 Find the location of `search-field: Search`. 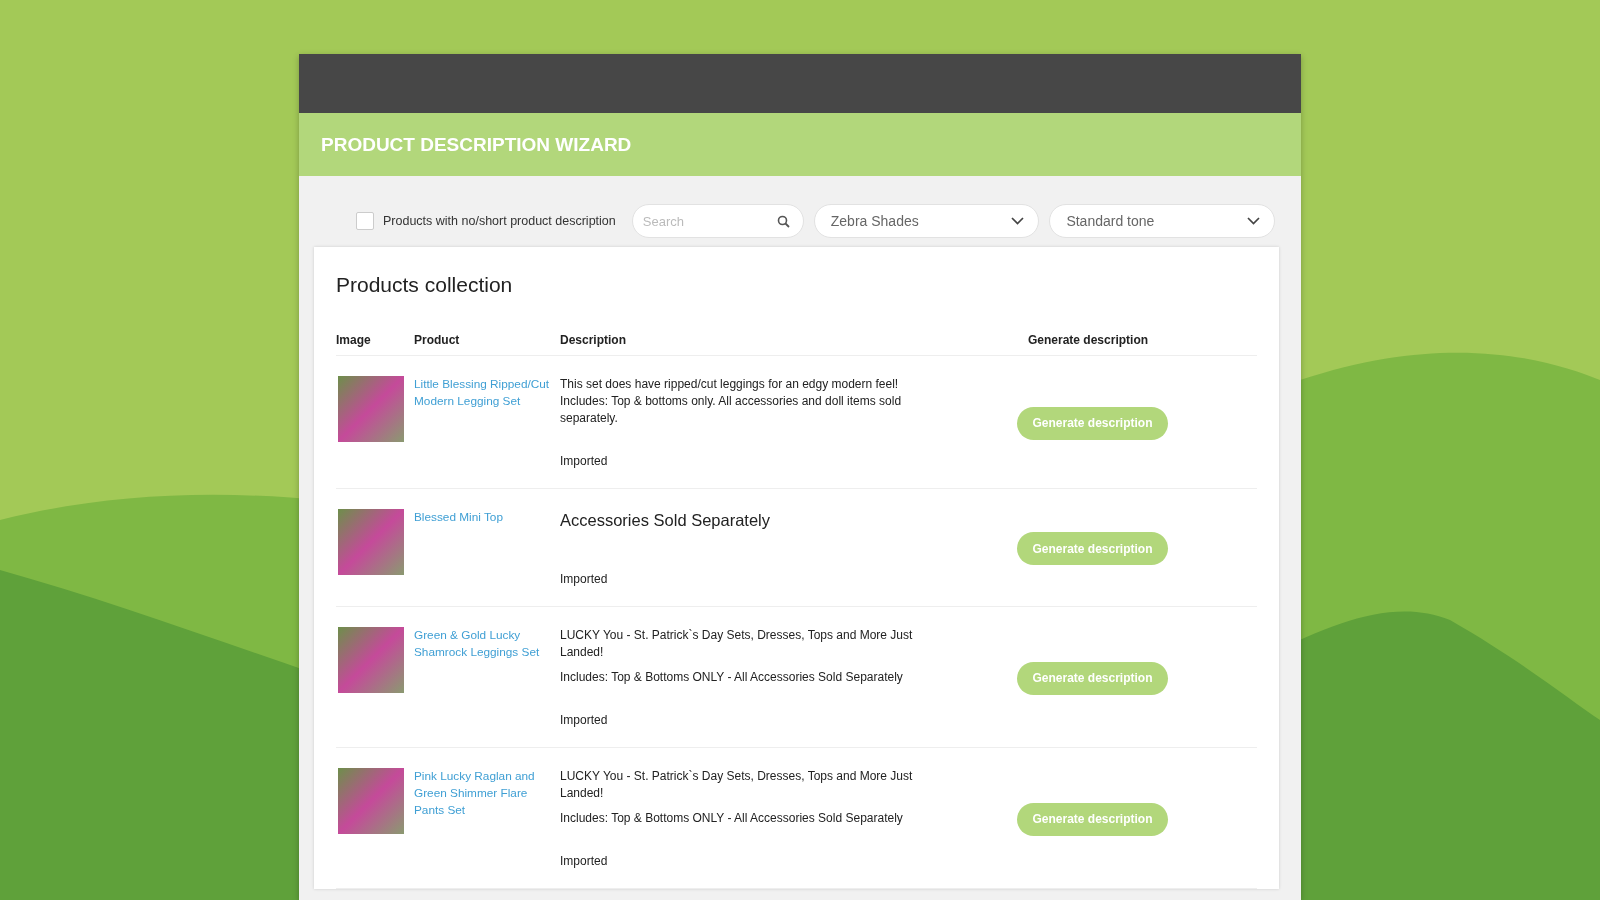

search-field: Search is located at coordinates (717, 221).